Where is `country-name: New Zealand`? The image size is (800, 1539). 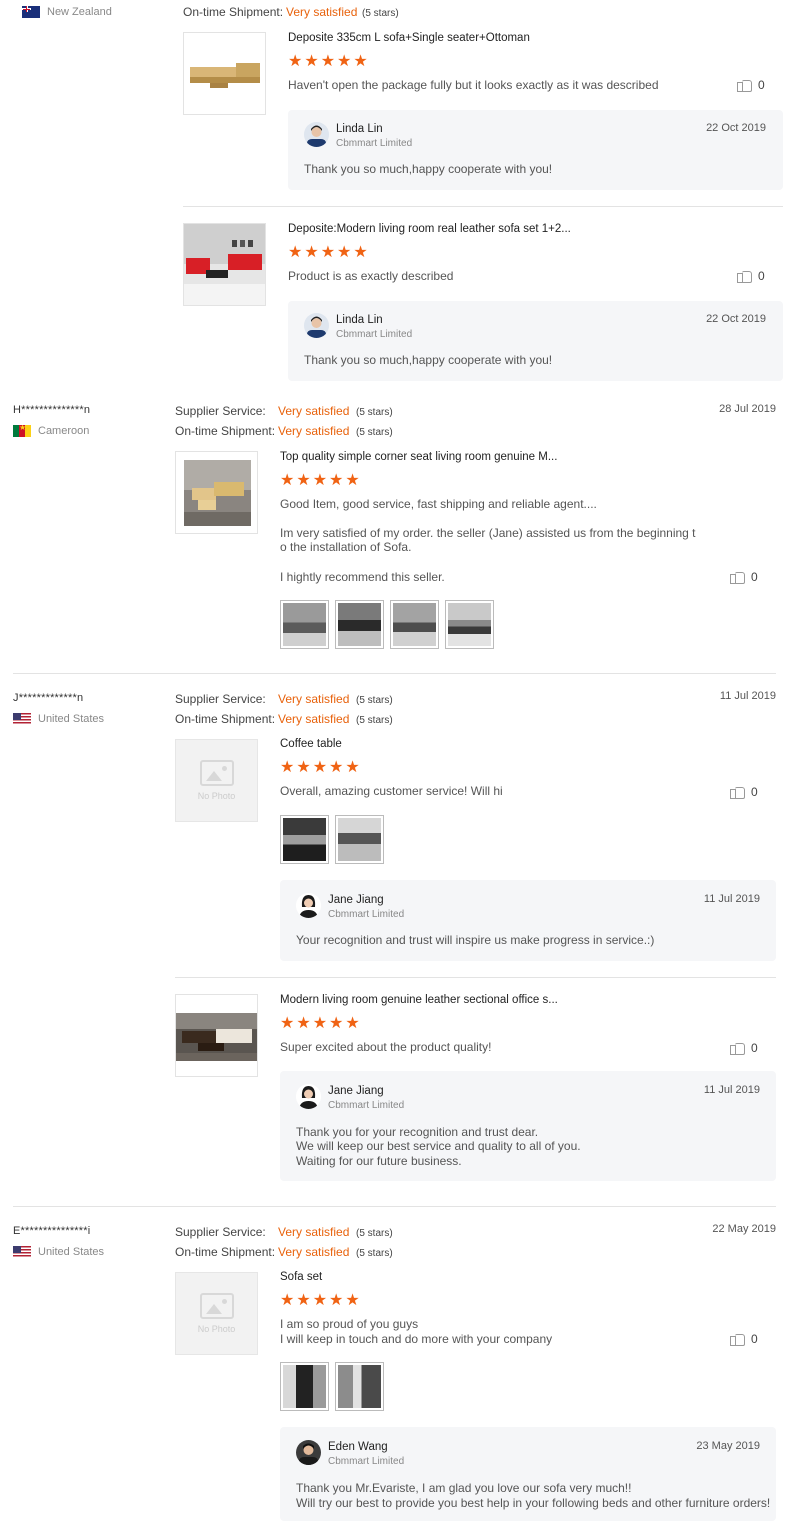
country-name: New Zealand is located at coordinates (79, 12).